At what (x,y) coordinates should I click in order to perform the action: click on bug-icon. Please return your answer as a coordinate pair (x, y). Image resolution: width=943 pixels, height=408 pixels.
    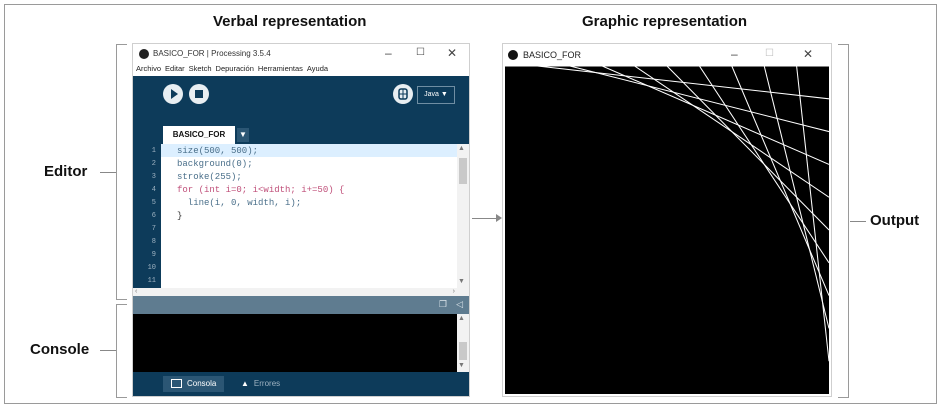
    Looking at the image, I should click on (403, 94).